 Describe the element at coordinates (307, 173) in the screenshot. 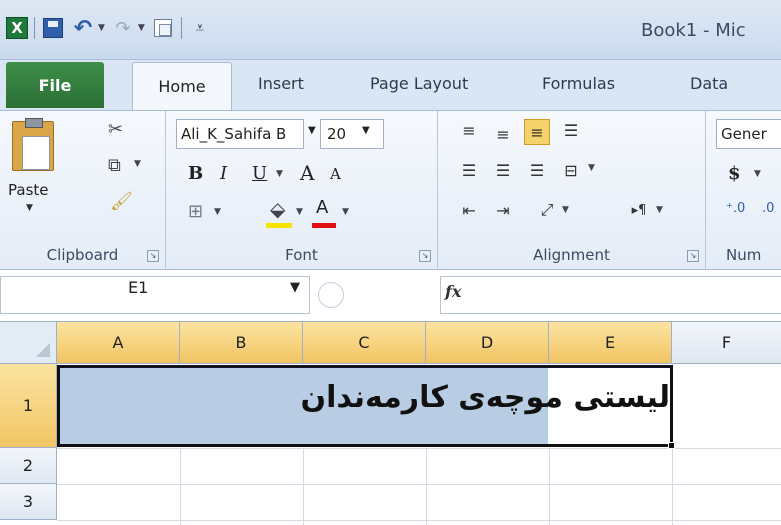

I see `grow-font-button: A` at that location.